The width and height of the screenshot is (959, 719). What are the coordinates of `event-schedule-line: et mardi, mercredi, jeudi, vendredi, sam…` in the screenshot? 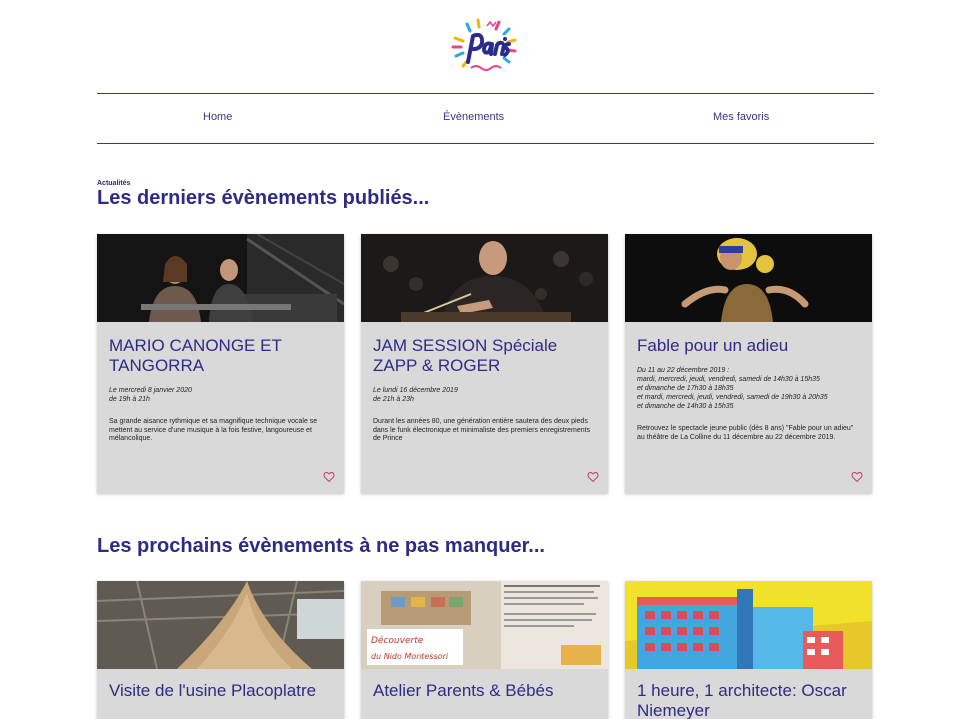 It's located at (732, 397).